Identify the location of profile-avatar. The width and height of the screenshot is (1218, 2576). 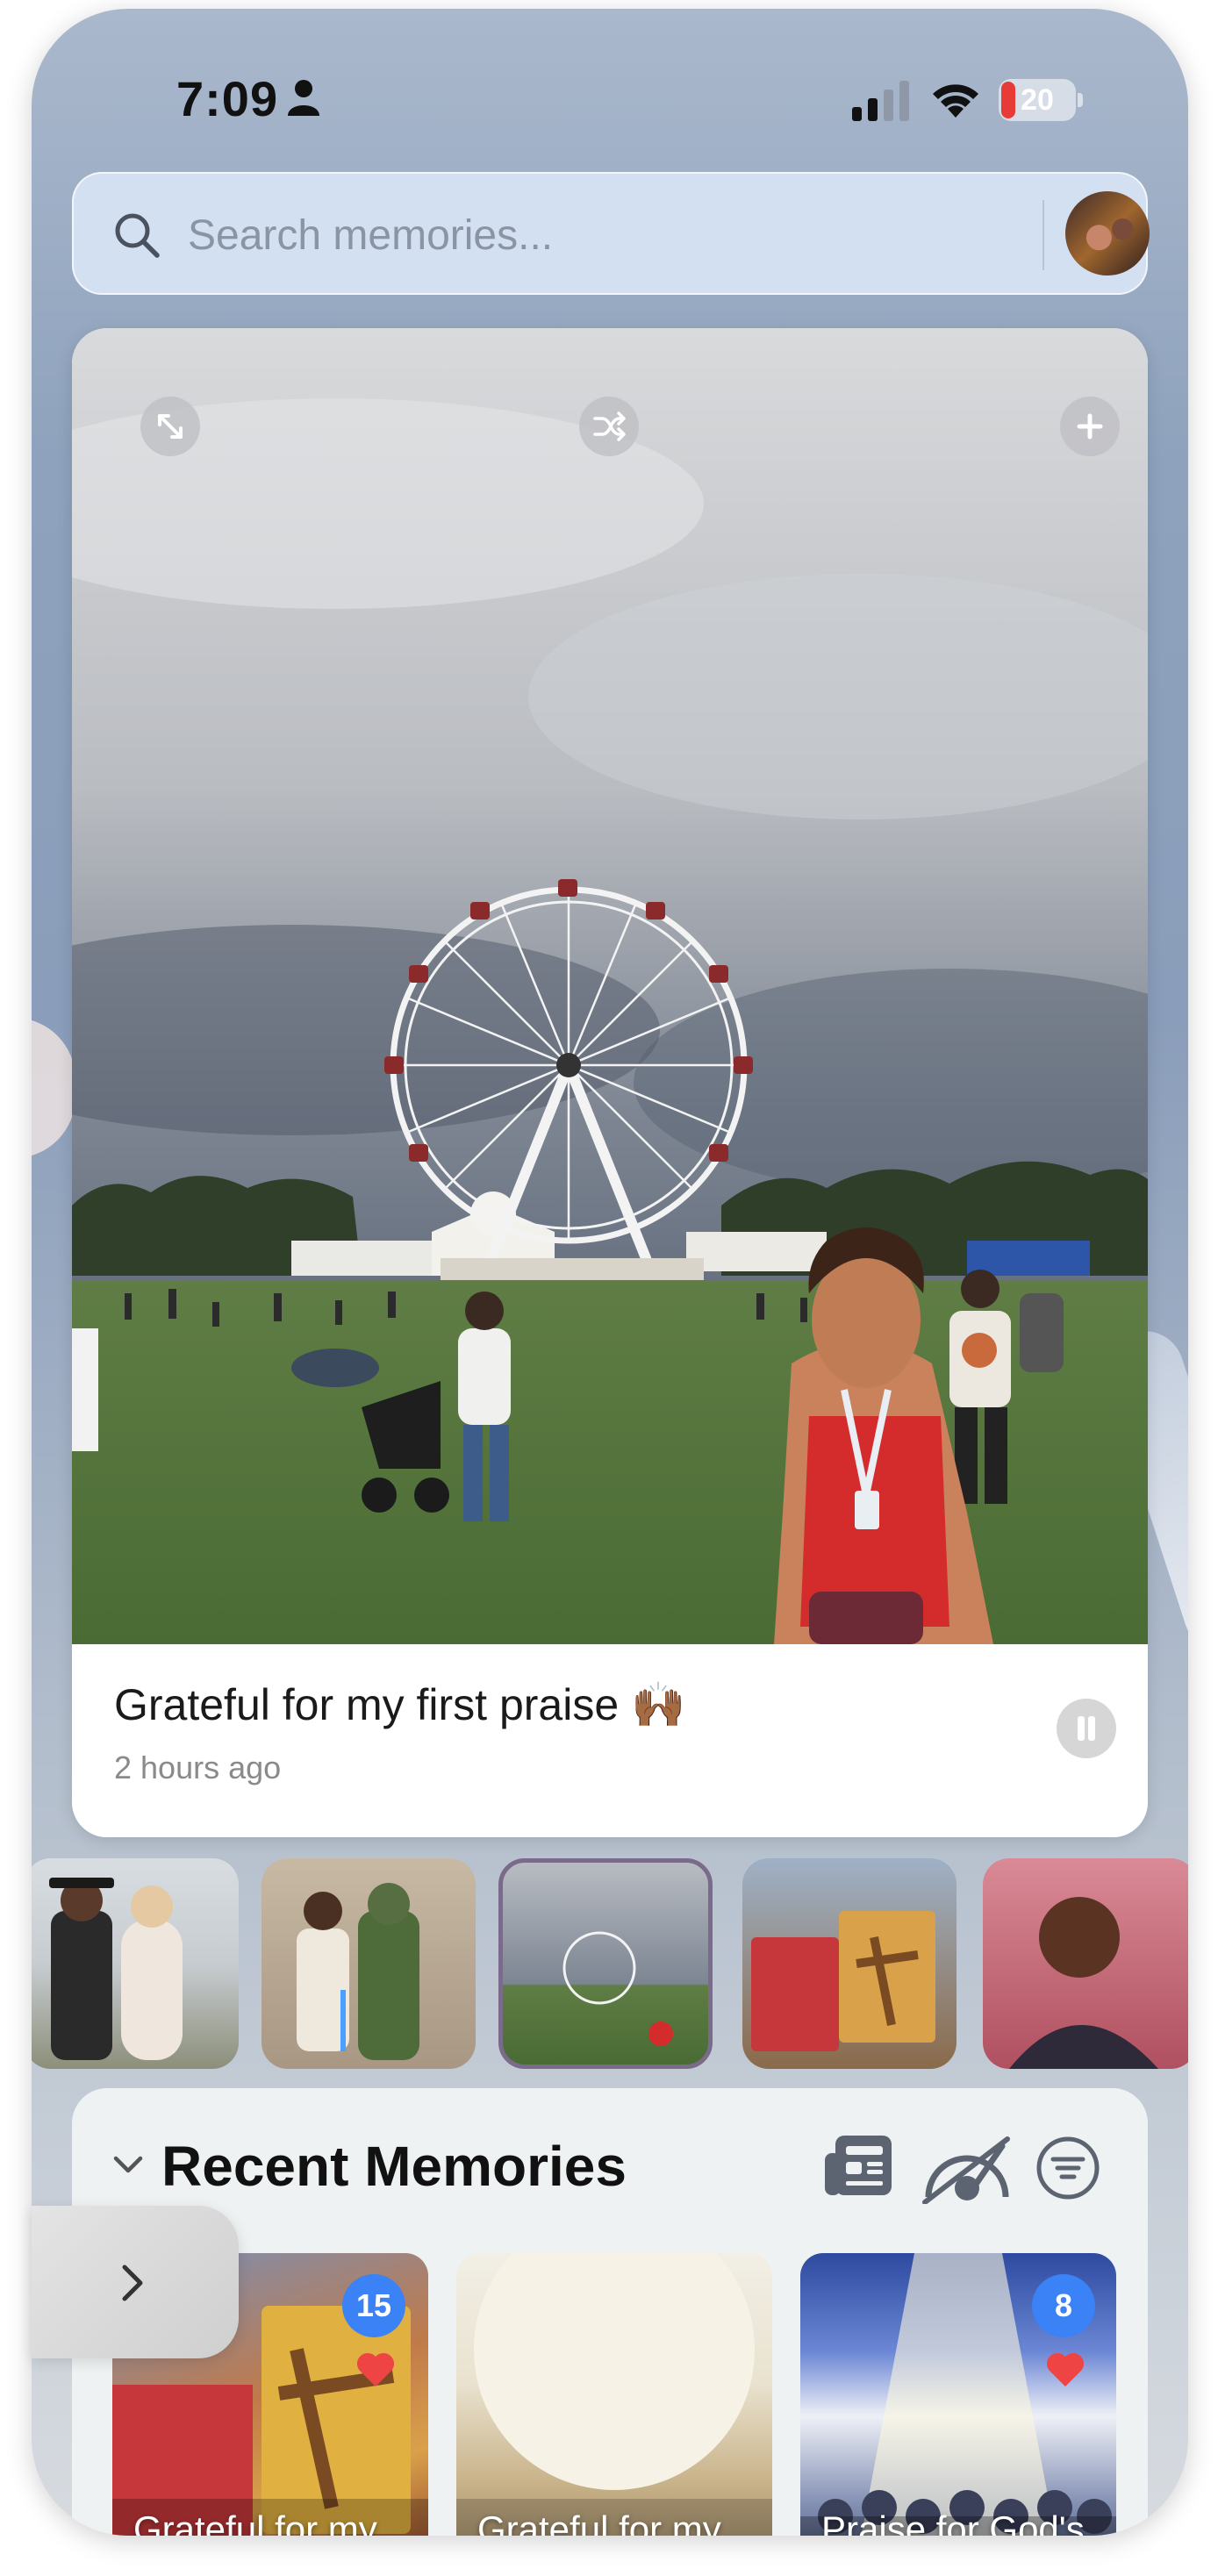
(1107, 233).